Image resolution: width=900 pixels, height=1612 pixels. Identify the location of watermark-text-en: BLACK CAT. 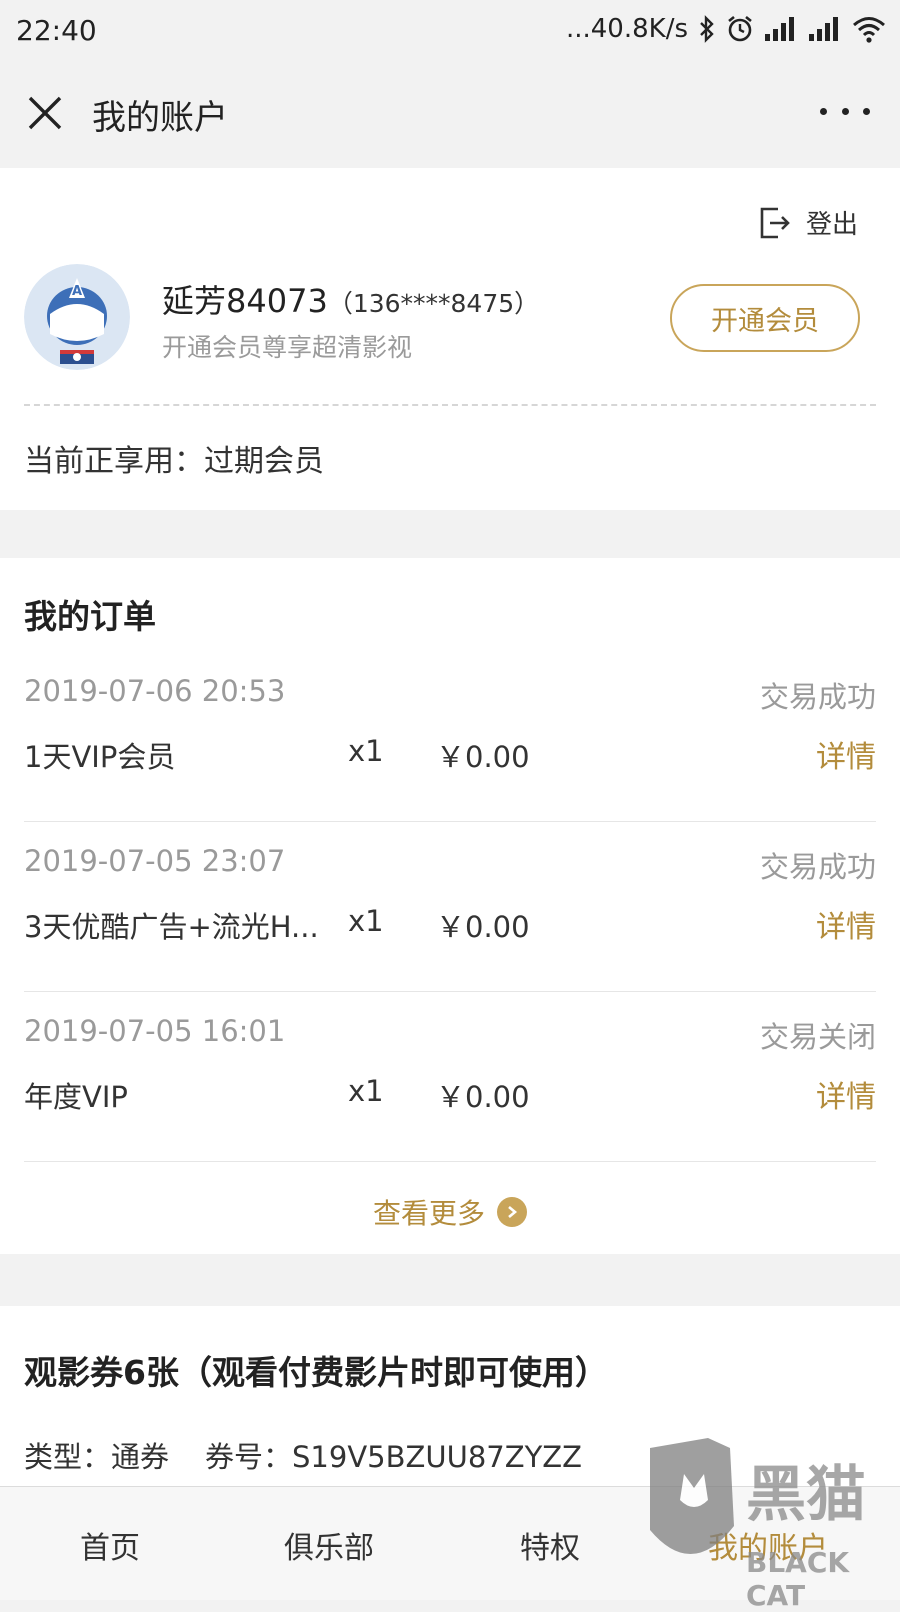
(823, 1579).